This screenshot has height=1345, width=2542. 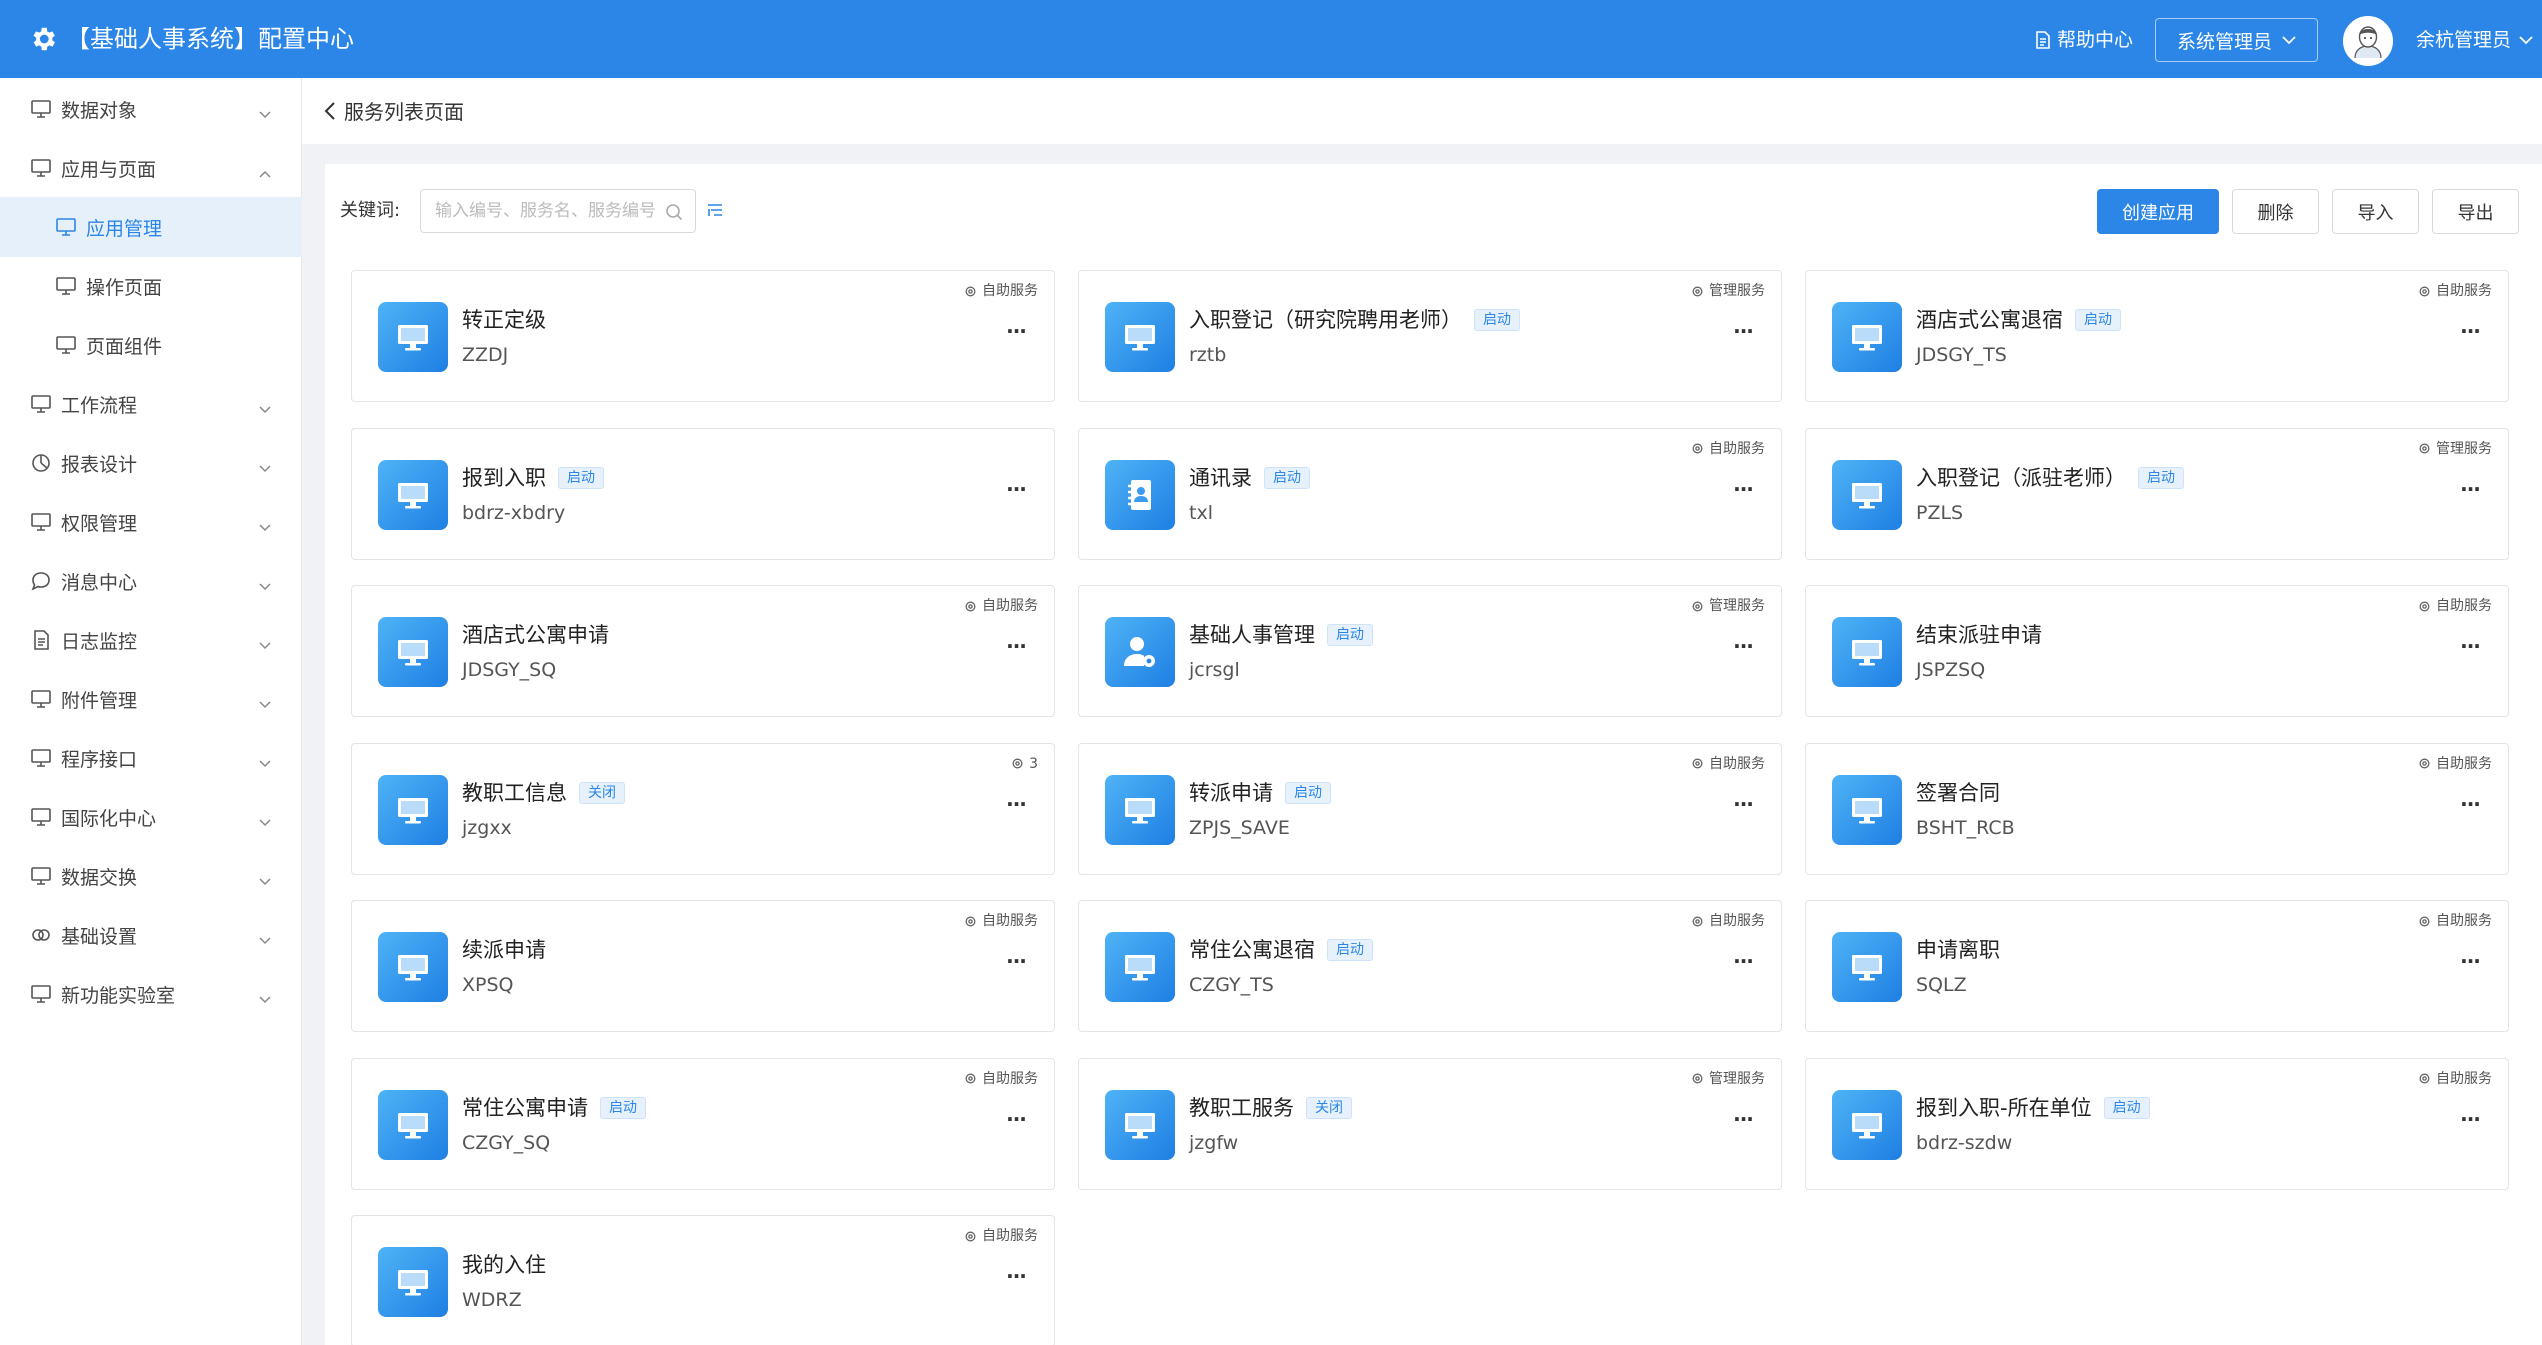 What do you see at coordinates (151, 640) in the screenshot?
I see `sidebar-item: 日志监控` at bounding box center [151, 640].